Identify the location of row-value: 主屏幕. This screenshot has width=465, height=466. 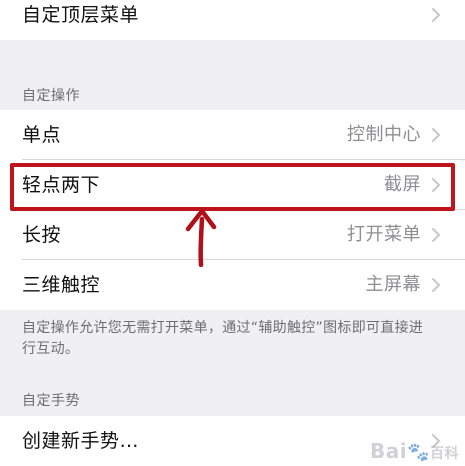
(393, 284).